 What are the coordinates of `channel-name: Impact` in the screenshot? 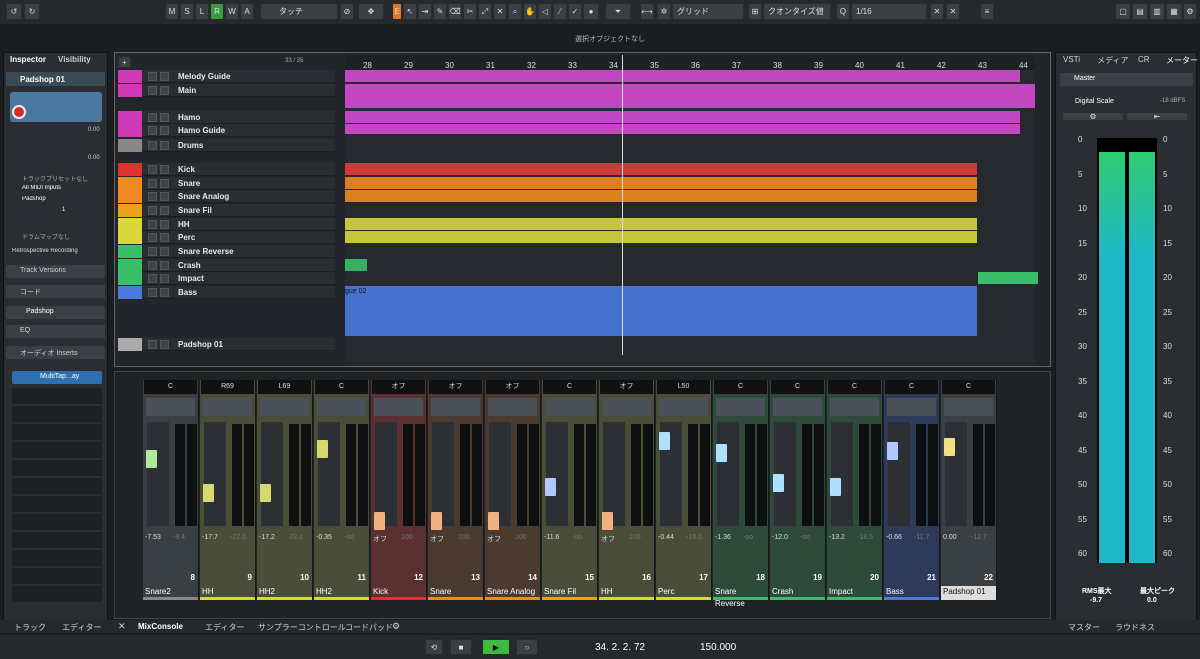 It's located at (854, 593).